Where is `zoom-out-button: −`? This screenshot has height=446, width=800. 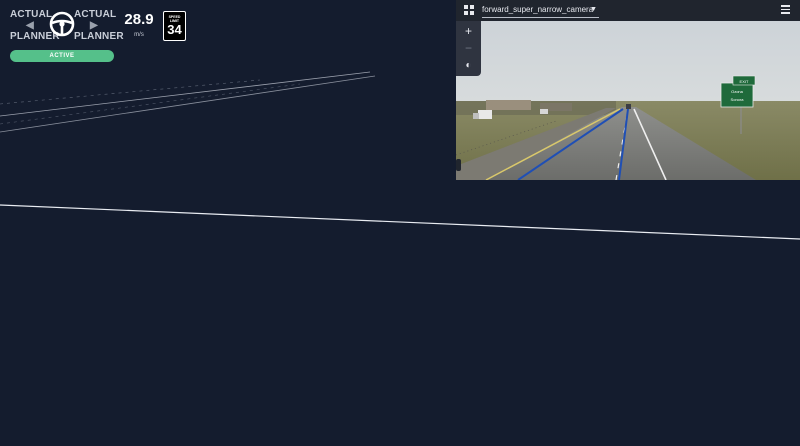
zoom-out-button: − is located at coordinates (468, 48).